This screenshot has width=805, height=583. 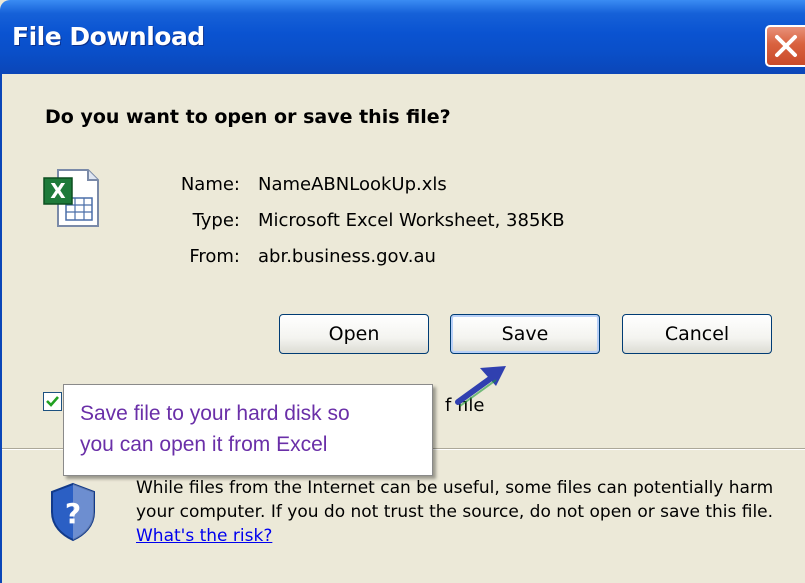 What do you see at coordinates (480, 386) in the screenshot?
I see `pointer-arrow-icon` at bounding box center [480, 386].